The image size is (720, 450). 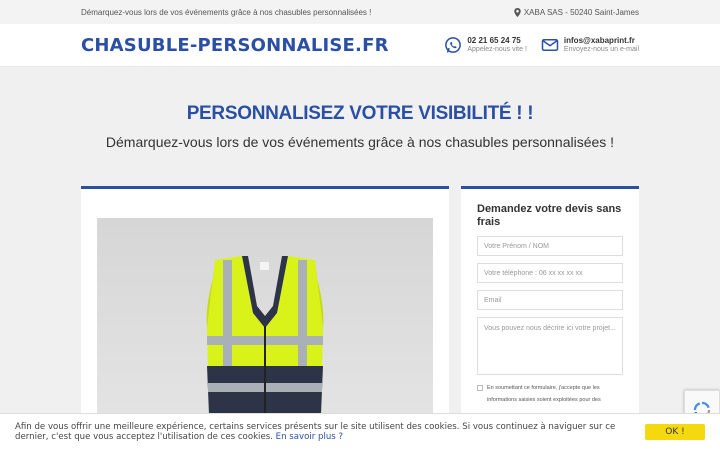 I want to click on site-logo: CHASUBLE-PERSONNALISE.FR, so click(x=235, y=45).